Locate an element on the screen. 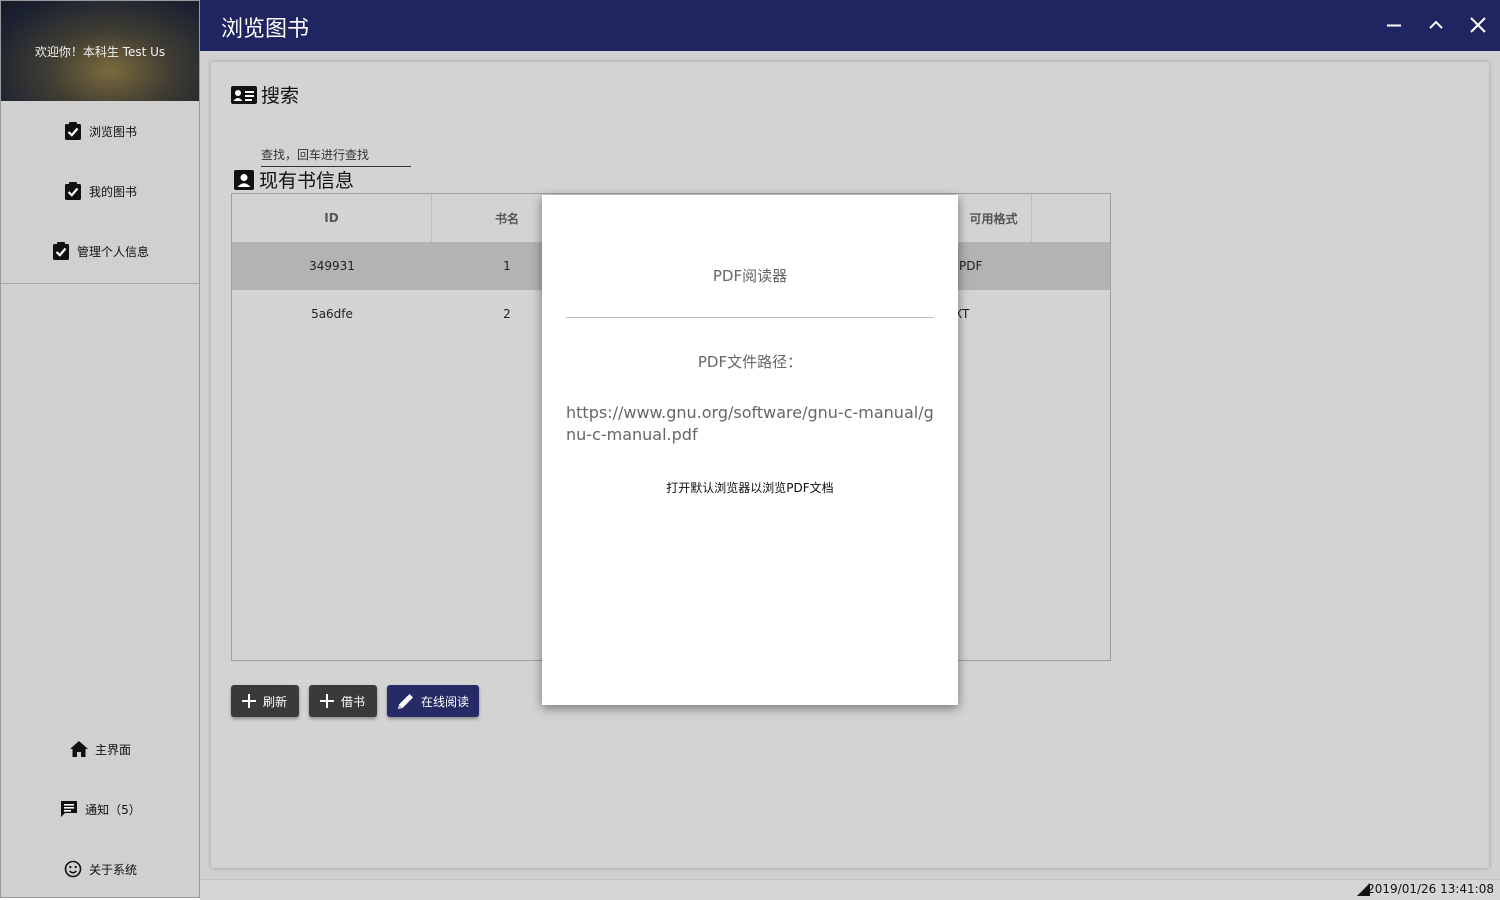  refresh-button-label: 刷新 is located at coordinates (275, 701).